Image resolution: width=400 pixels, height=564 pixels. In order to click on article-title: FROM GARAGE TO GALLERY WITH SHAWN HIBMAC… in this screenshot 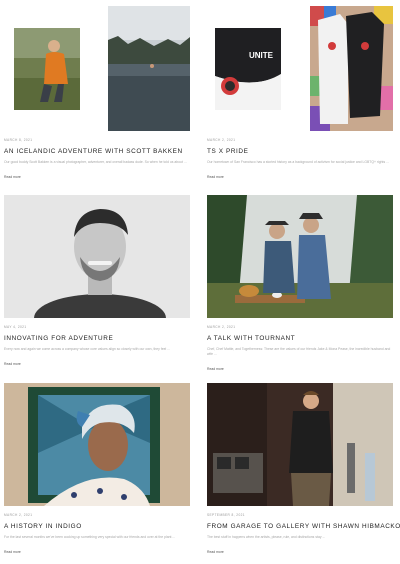, I will do `click(303, 526)`.